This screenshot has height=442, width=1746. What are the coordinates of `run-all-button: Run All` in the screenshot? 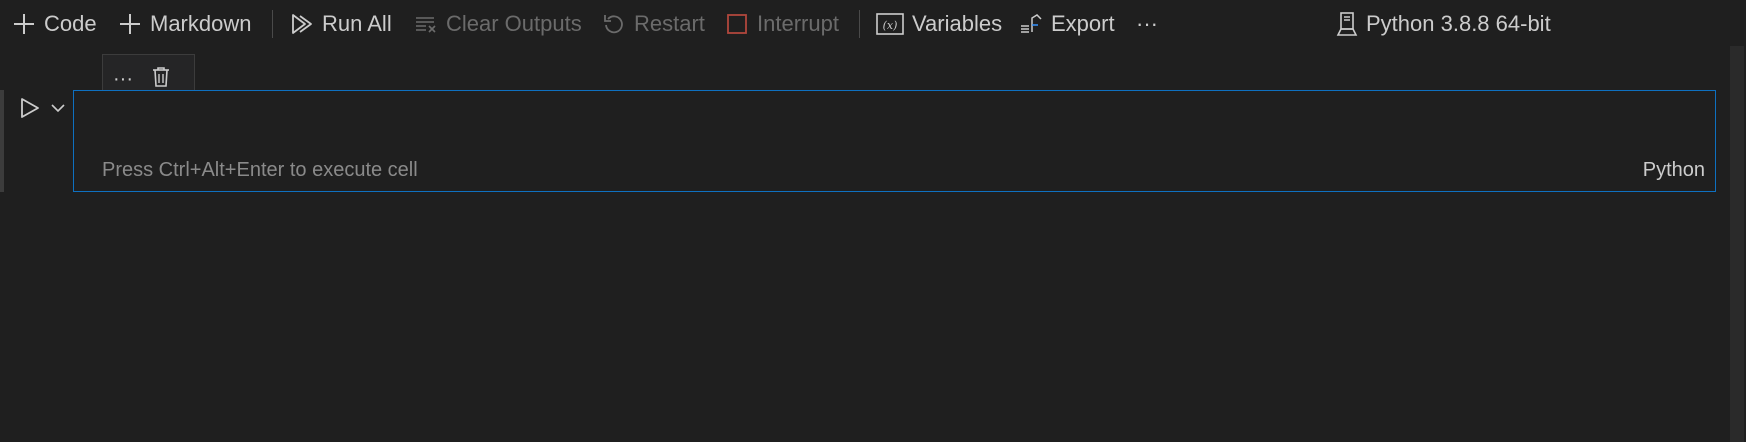 It's located at (341, 24).